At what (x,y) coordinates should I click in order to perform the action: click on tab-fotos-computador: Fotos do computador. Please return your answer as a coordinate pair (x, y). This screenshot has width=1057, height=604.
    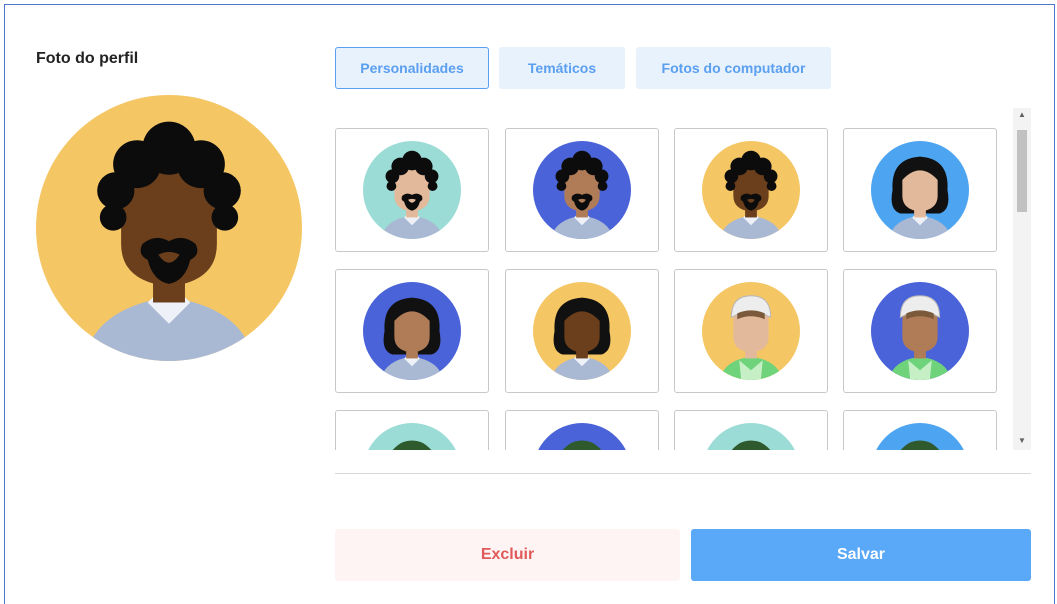
    Looking at the image, I should click on (733, 68).